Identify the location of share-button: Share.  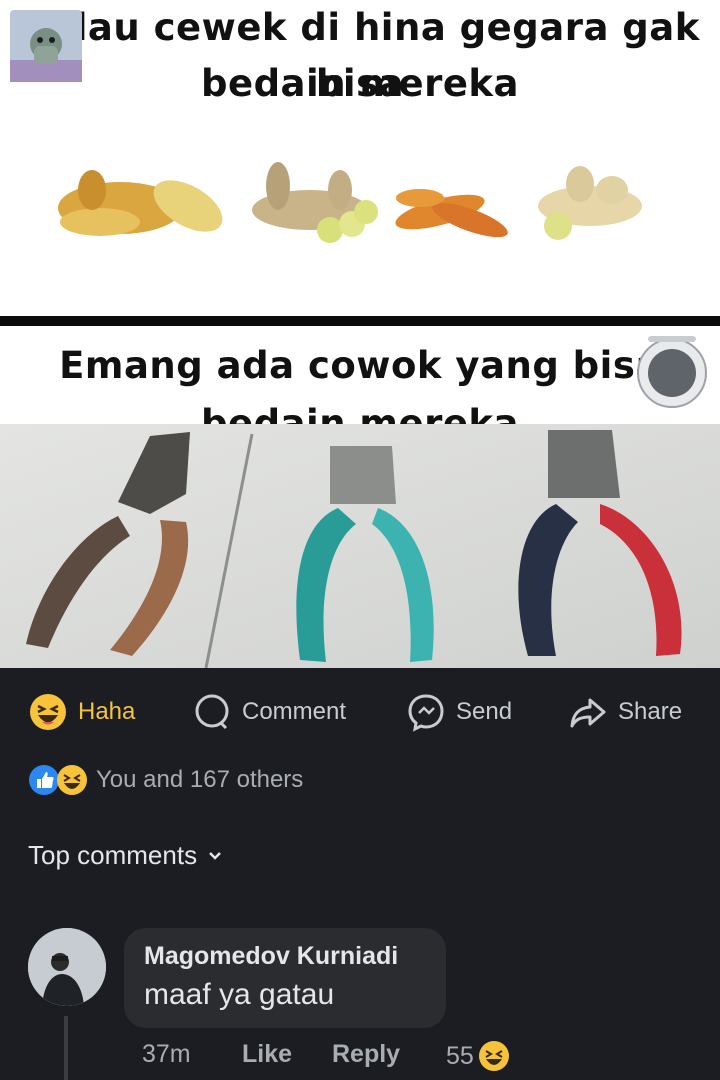
(625, 712).